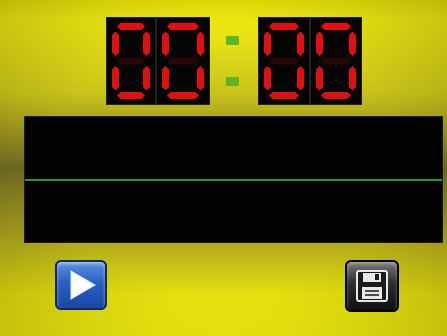 The height and width of the screenshot is (336, 447). I want to click on play-icon, so click(83, 285).